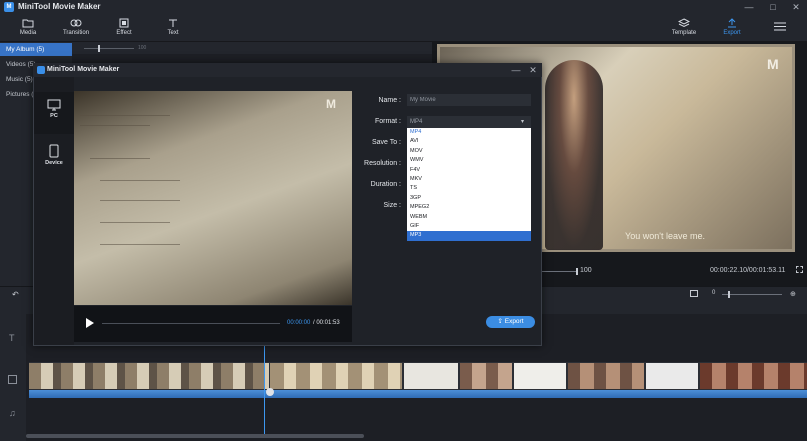 The height and width of the screenshot is (441, 807). I want to click on device-pc-label: PC, so click(54, 116).